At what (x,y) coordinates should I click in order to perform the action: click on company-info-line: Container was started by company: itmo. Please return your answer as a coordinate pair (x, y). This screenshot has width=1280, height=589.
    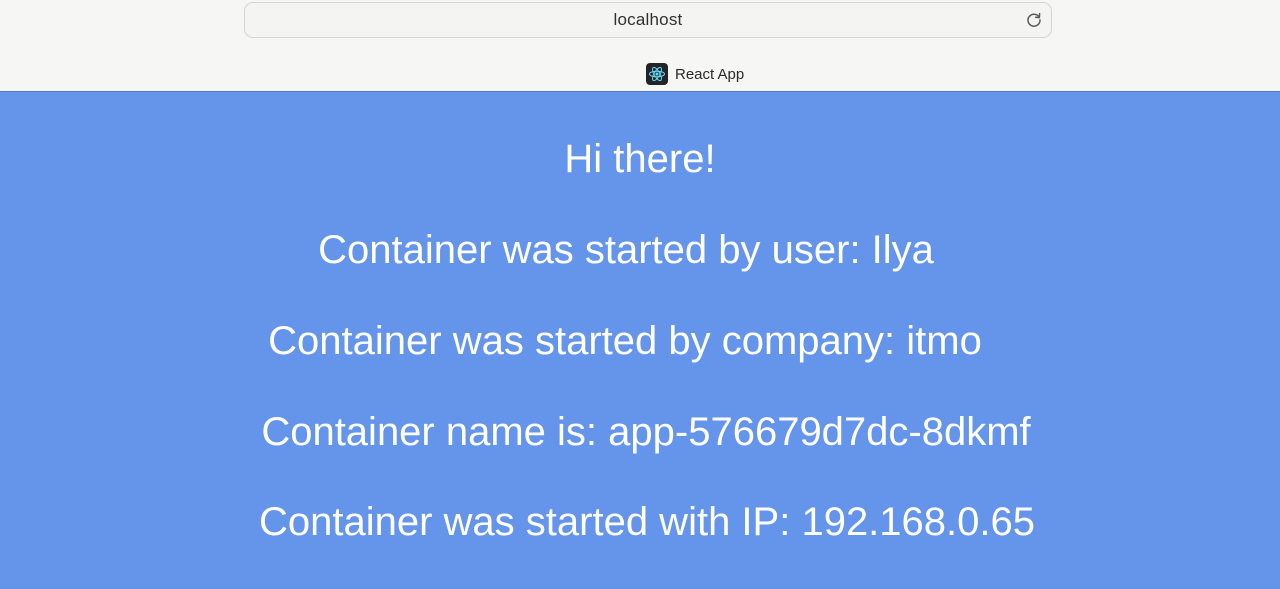
    Looking at the image, I should click on (625, 341).